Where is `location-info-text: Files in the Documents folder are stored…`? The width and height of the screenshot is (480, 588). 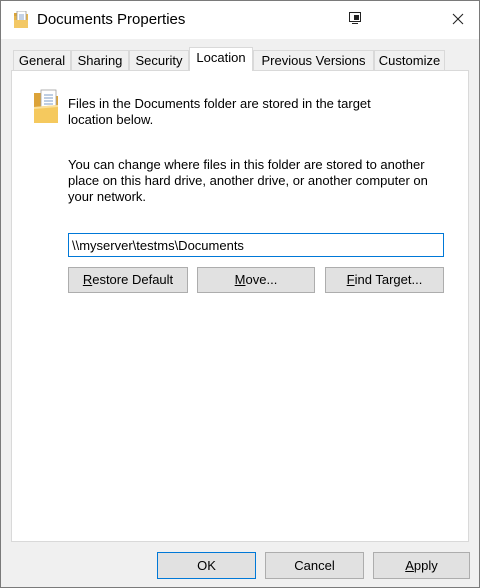 location-info-text: Files in the Documents folder are stored… is located at coordinates (233, 112).